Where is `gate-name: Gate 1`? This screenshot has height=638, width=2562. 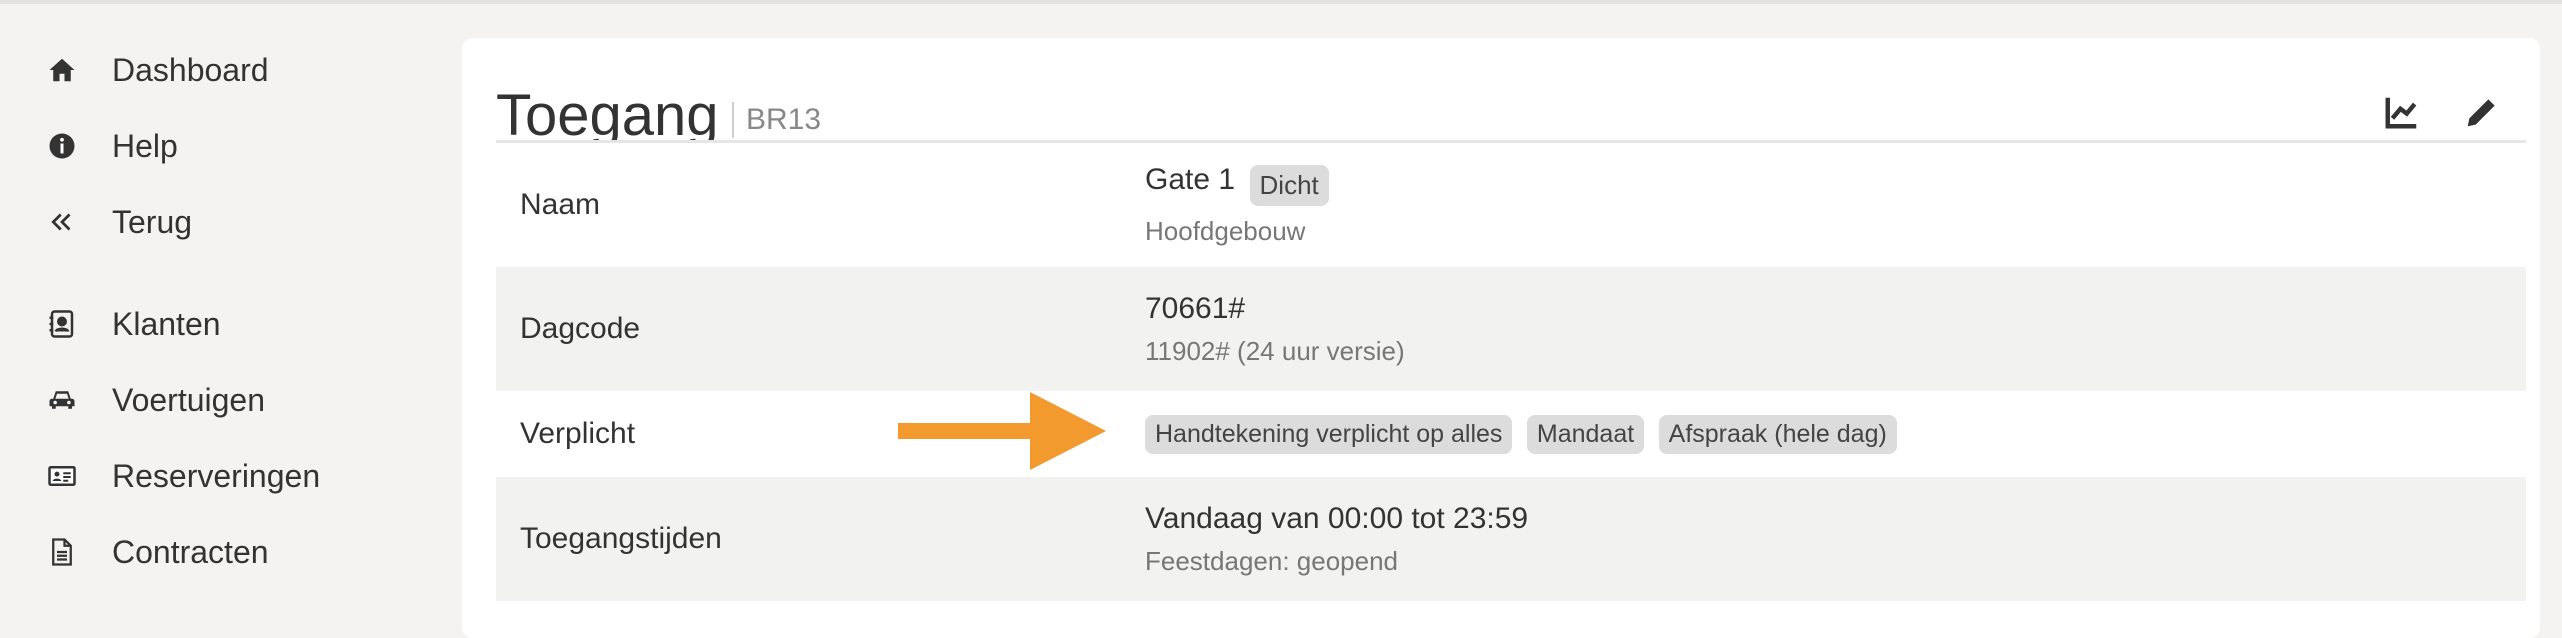
gate-name: Gate 1 is located at coordinates (1190, 180).